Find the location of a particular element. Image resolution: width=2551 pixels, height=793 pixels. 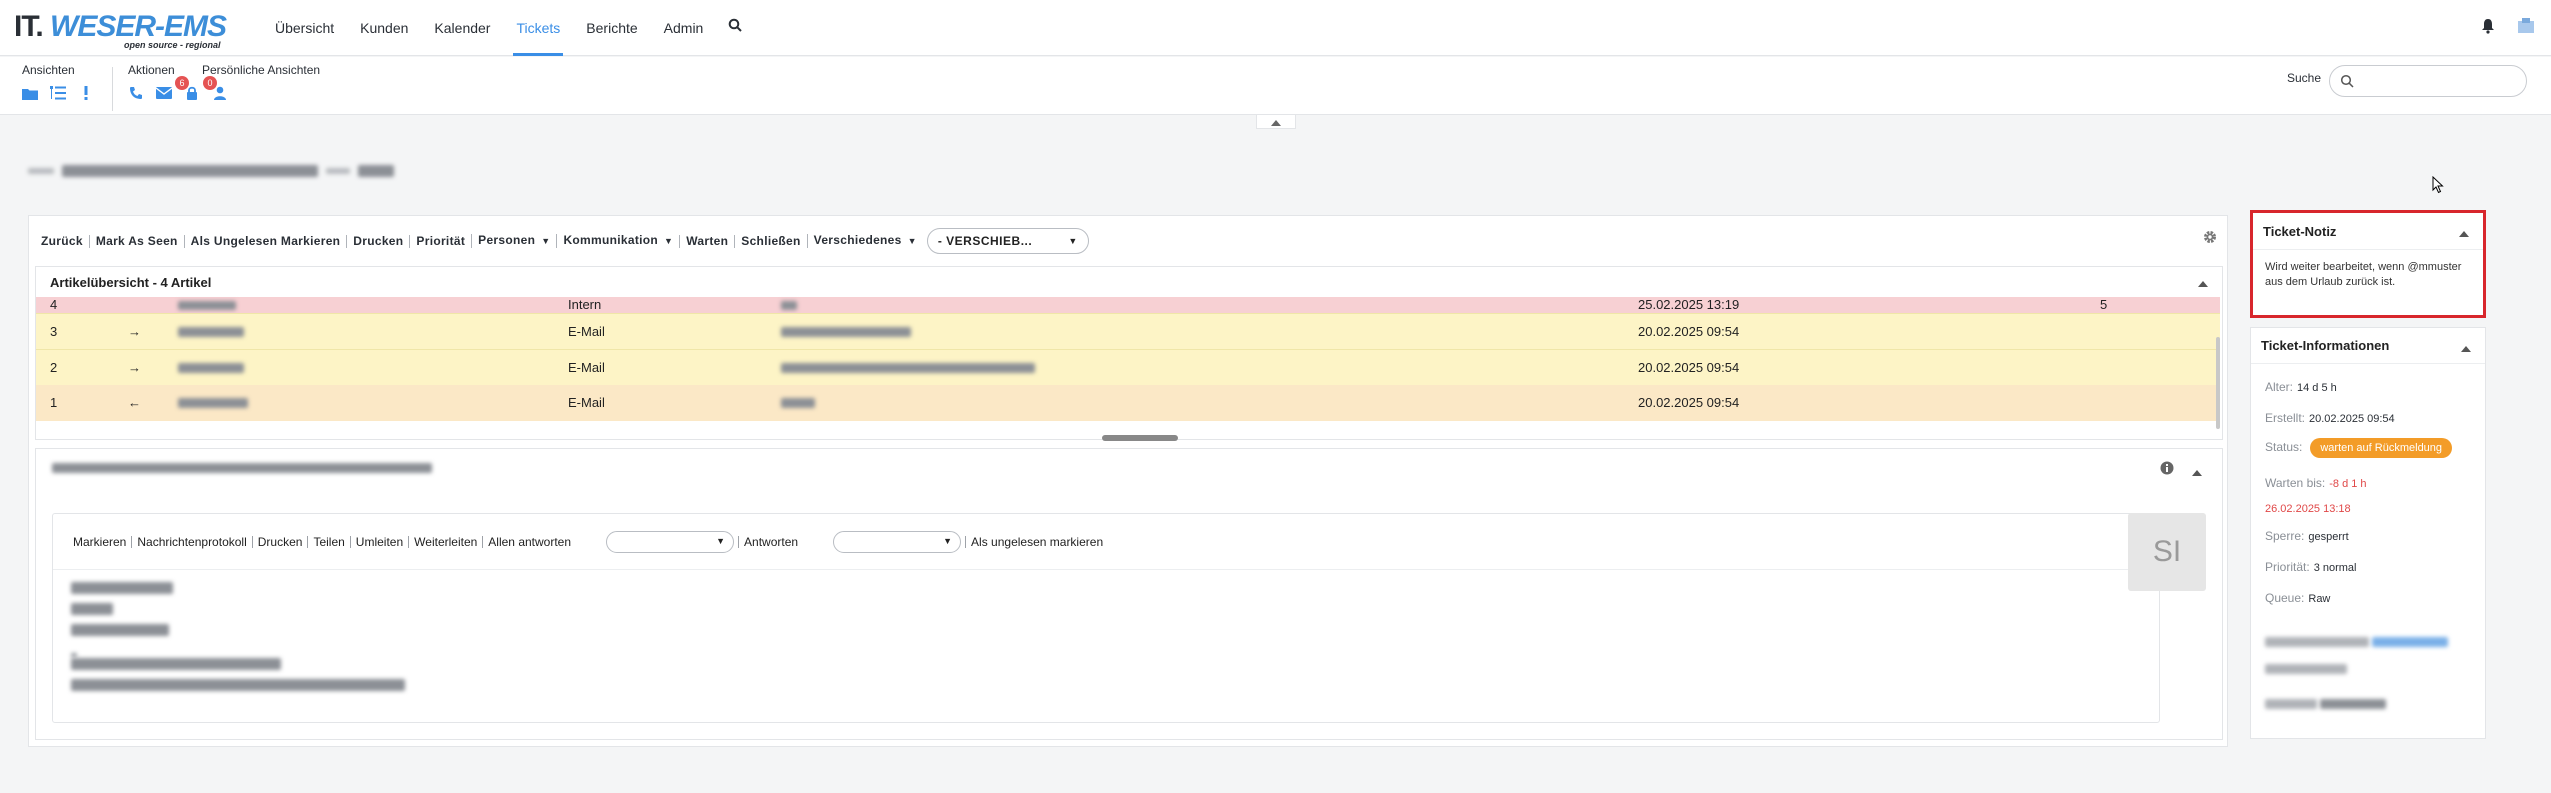

nav-tickets: Tickets is located at coordinates (538, 28).